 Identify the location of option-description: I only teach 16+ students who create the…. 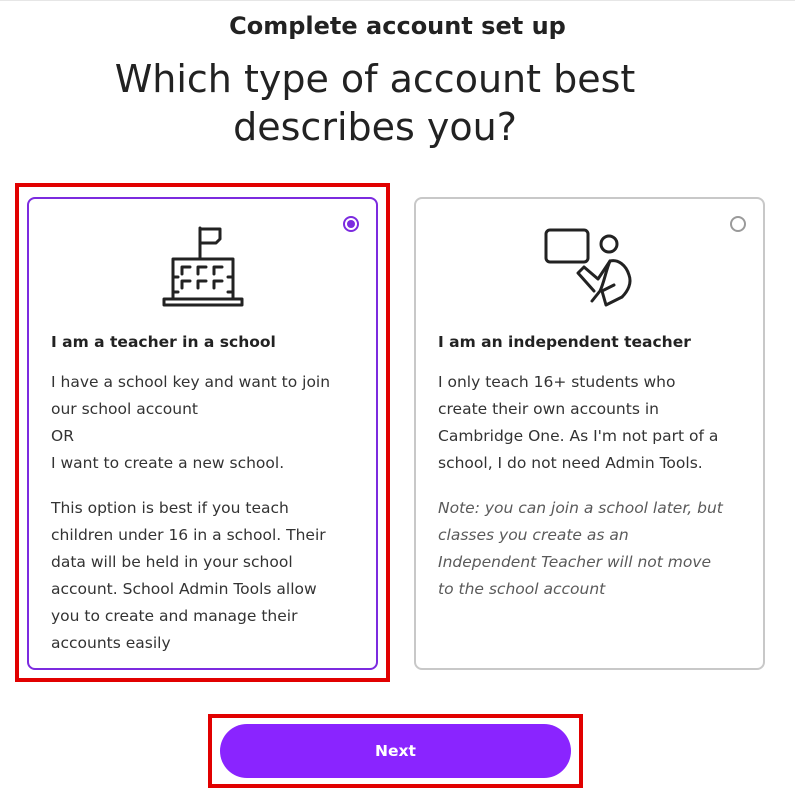
(594, 486).